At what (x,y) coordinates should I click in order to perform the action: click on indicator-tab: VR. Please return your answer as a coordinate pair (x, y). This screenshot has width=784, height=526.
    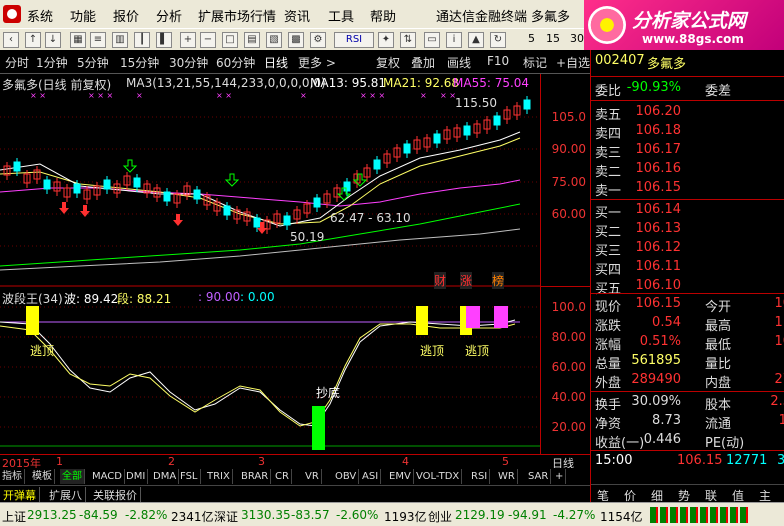
    Looking at the image, I should click on (312, 476).